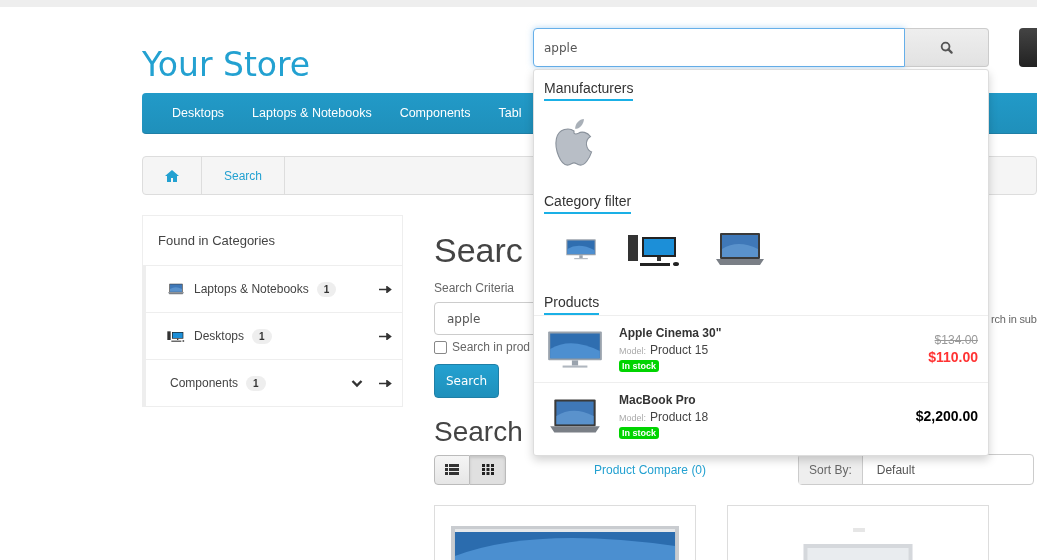  I want to click on search-icon, so click(946, 47).